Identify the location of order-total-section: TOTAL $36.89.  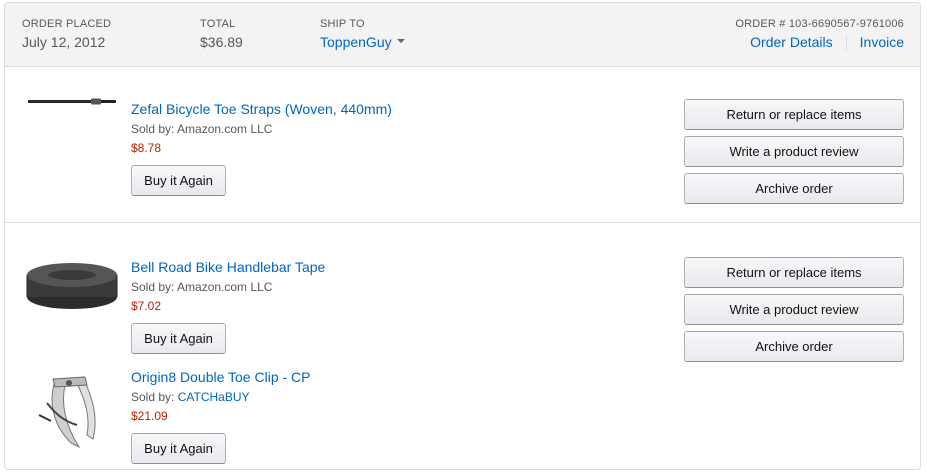
(221, 34).